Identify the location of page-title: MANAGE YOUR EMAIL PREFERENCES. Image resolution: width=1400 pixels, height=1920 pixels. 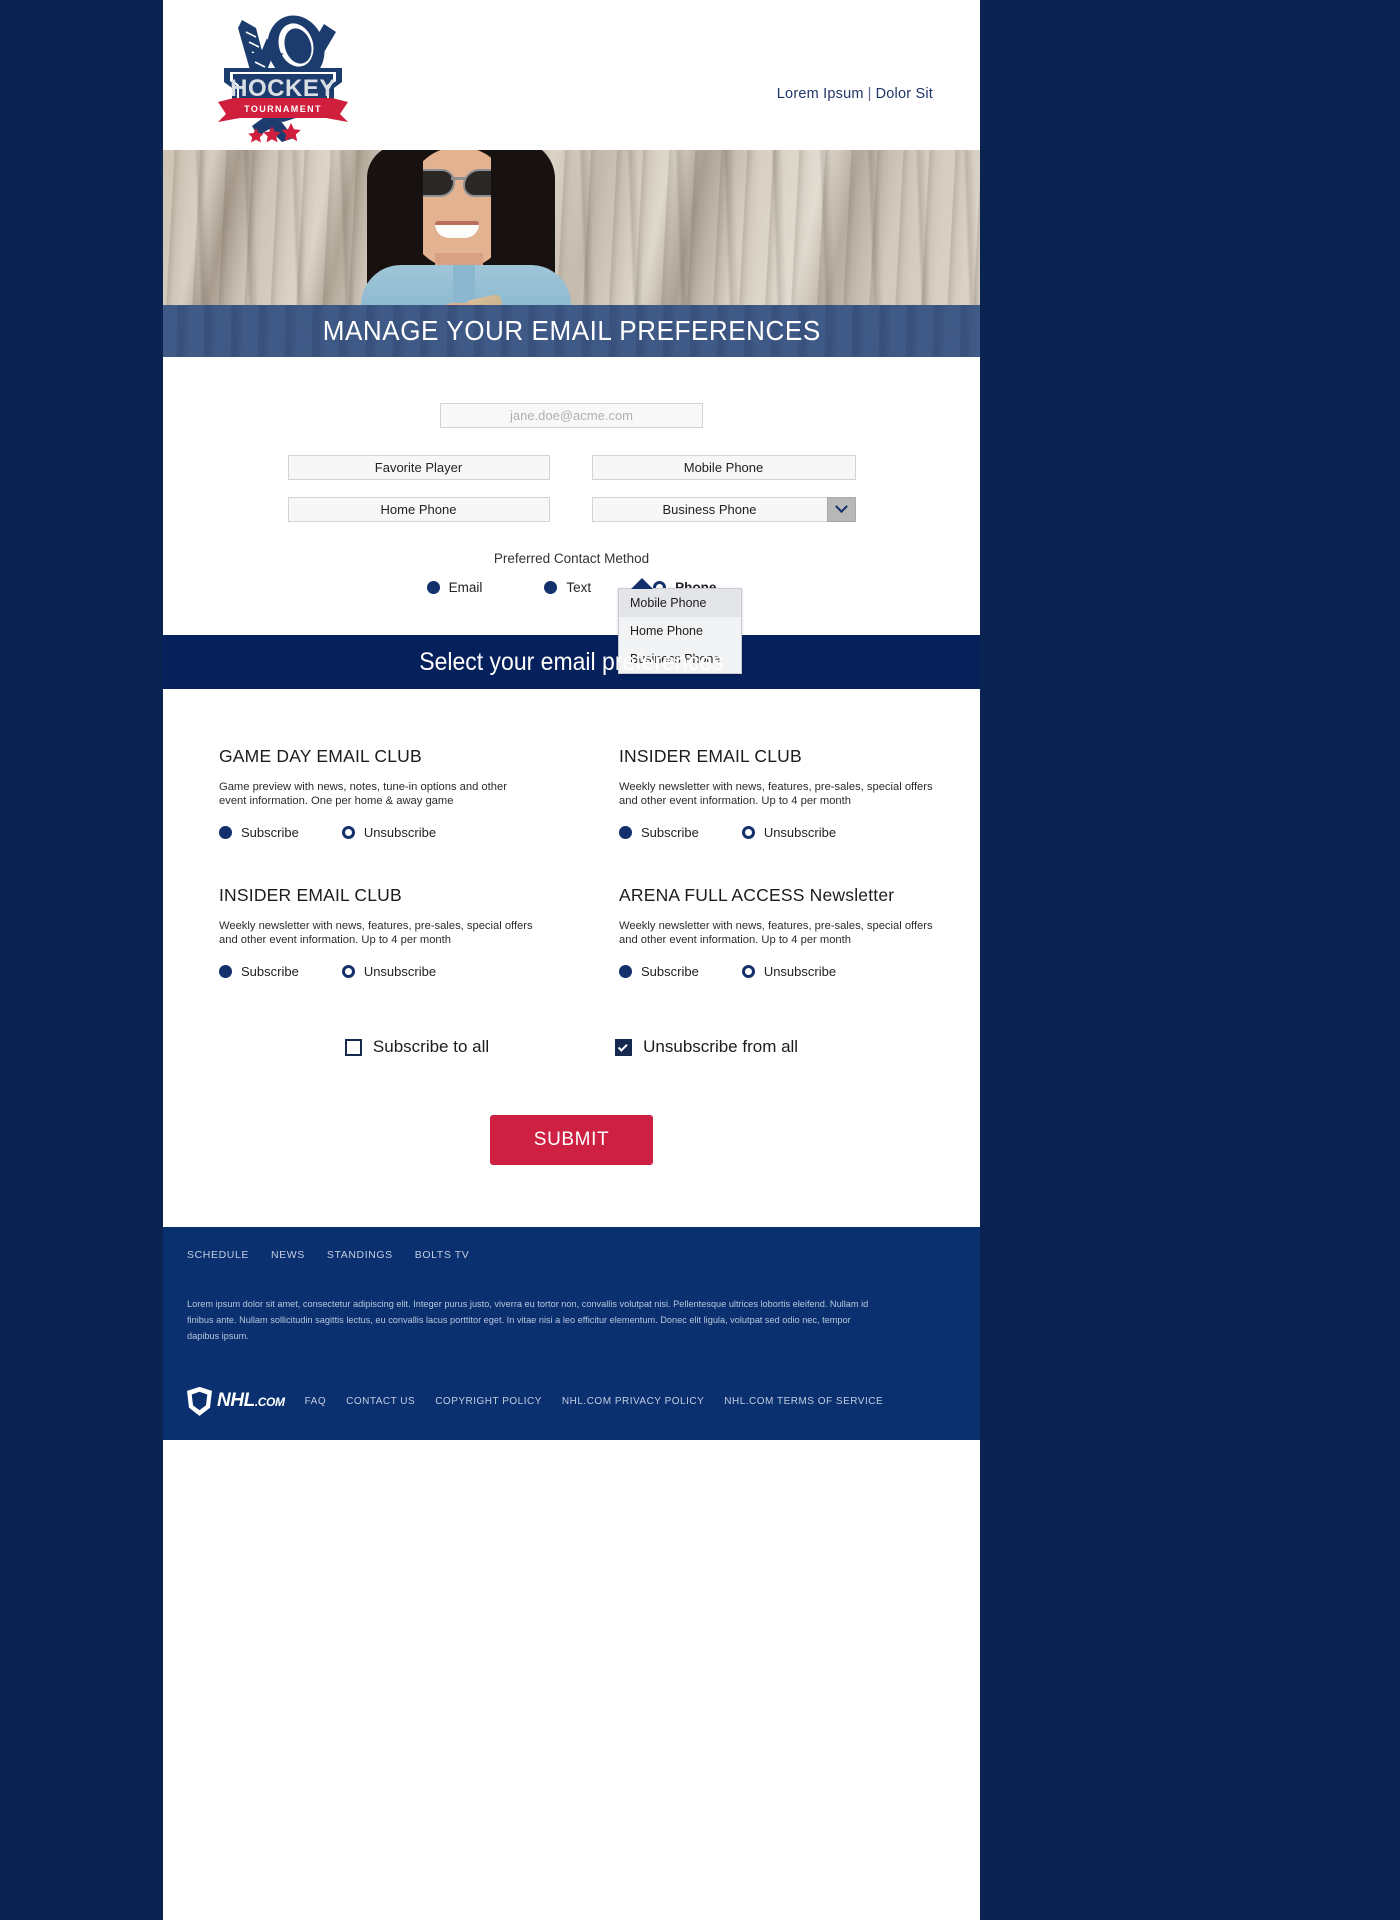
(571, 330).